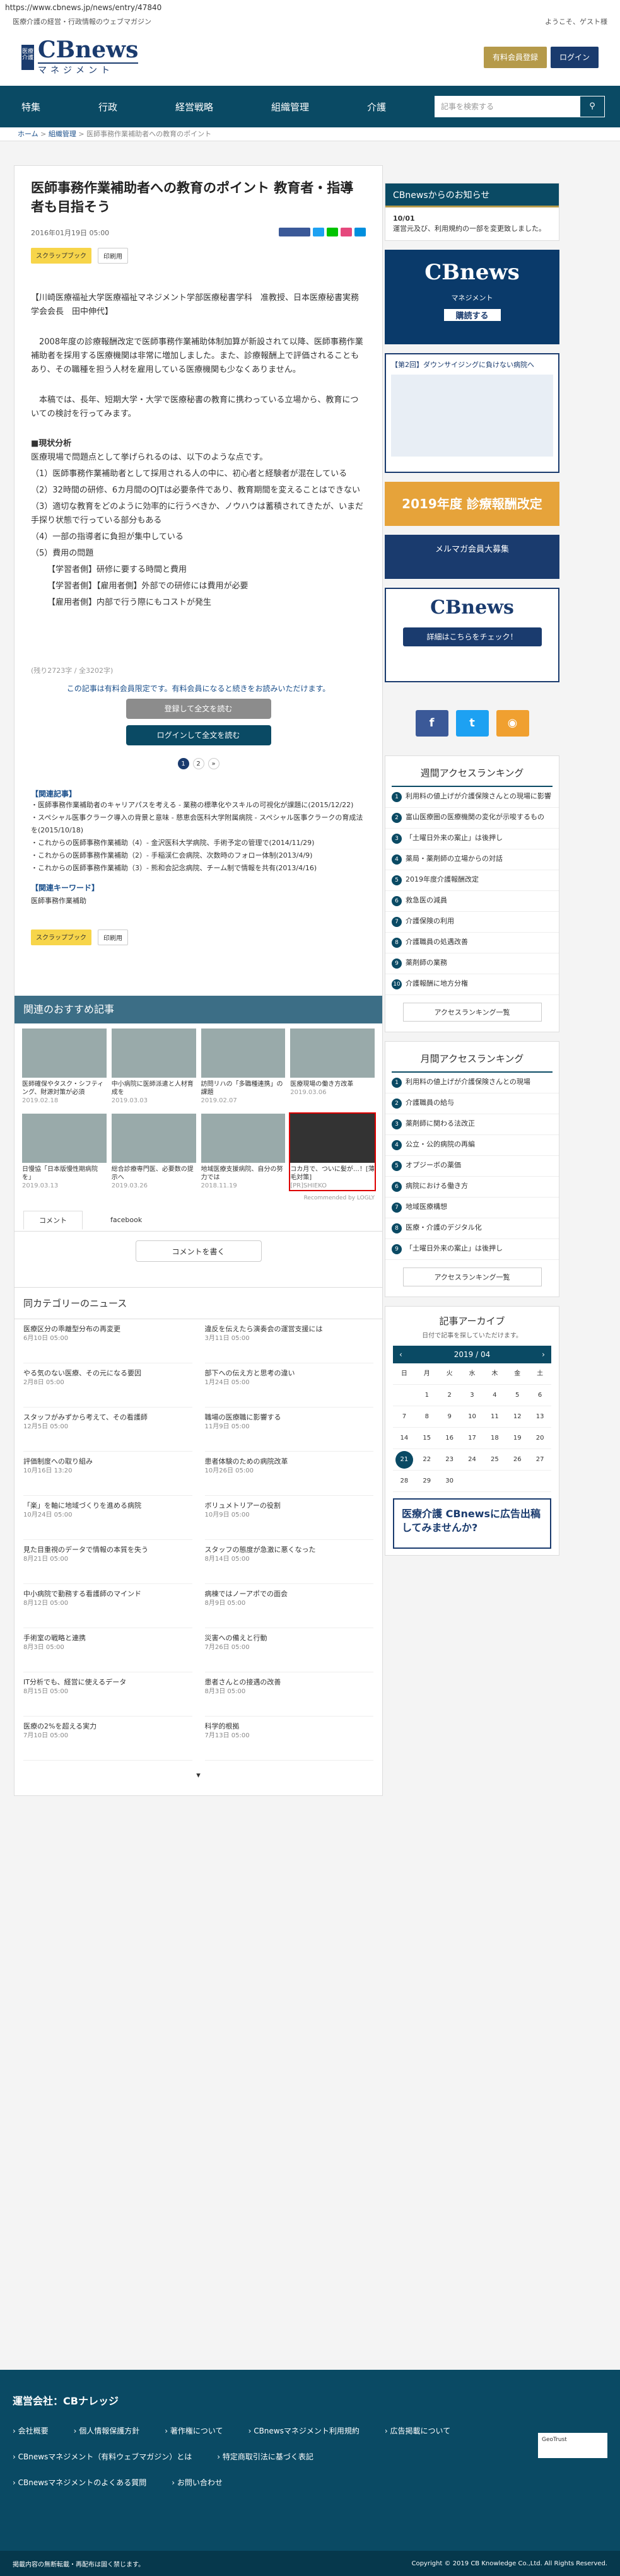  Describe the element at coordinates (540, 1395) in the screenshot. I see `calendar-day: 6` at that location.